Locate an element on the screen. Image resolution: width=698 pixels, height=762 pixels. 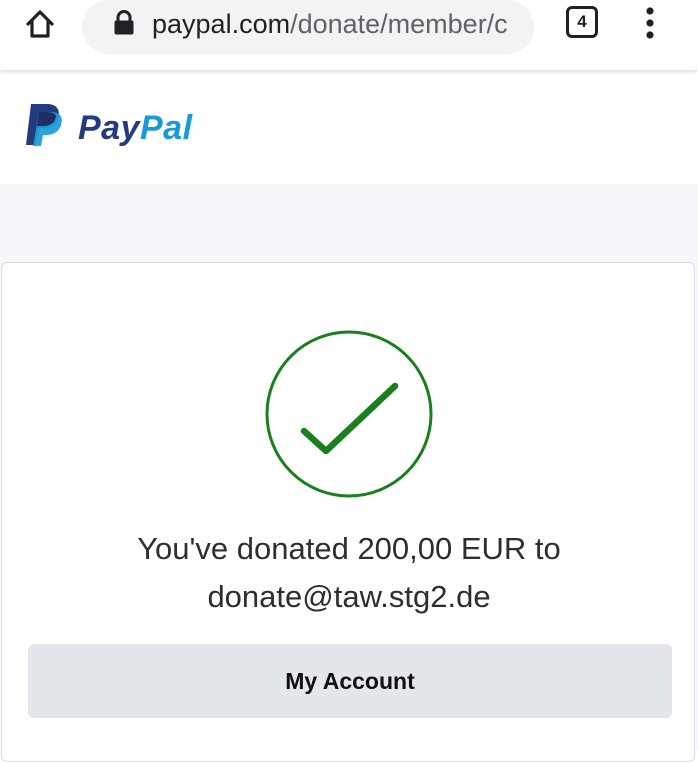
paypal-header: PayPal is located at coordinates (349, 127).